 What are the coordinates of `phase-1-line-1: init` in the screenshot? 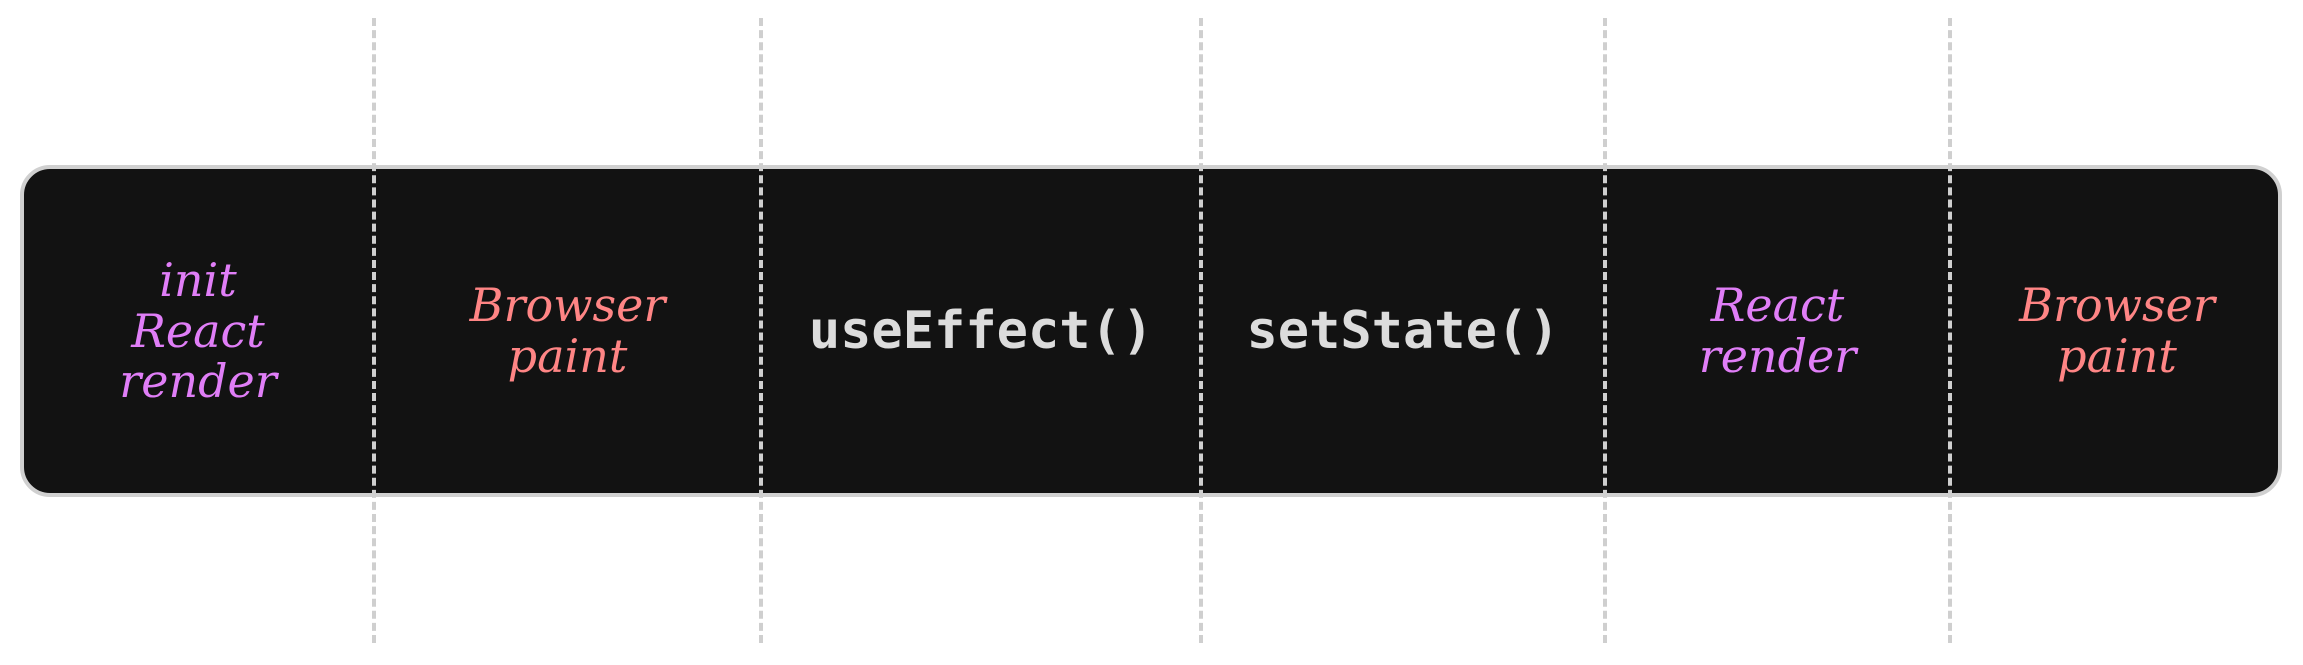 It's located at (198, 280).